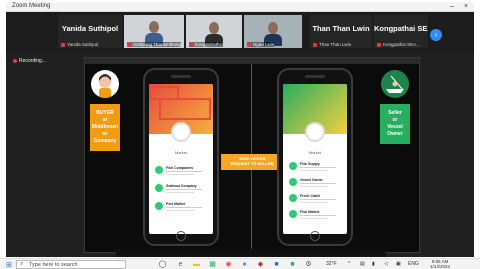 Image resolution: width=480 pixels, height=269 pixels. Describe the element at coordinates (90, 28) in the screenshot. I see `participant-name: Yanida Suthipol` at that location.